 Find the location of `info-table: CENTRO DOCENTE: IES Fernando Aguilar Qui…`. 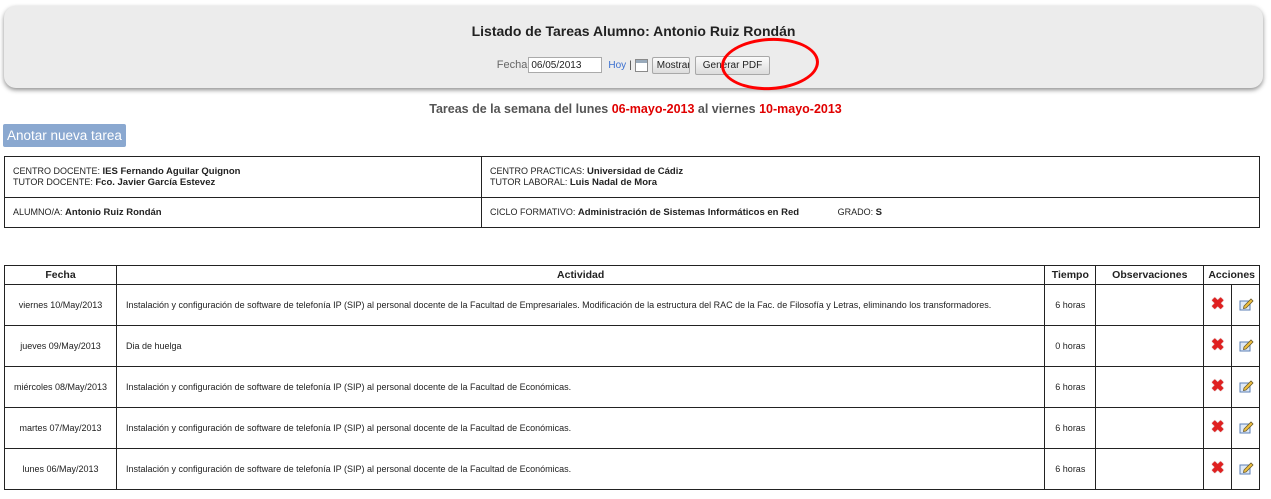

info-table: CENTRO DOCENTE: IES Fernando Aguilar Qui… is located at coordinates (632, 192).